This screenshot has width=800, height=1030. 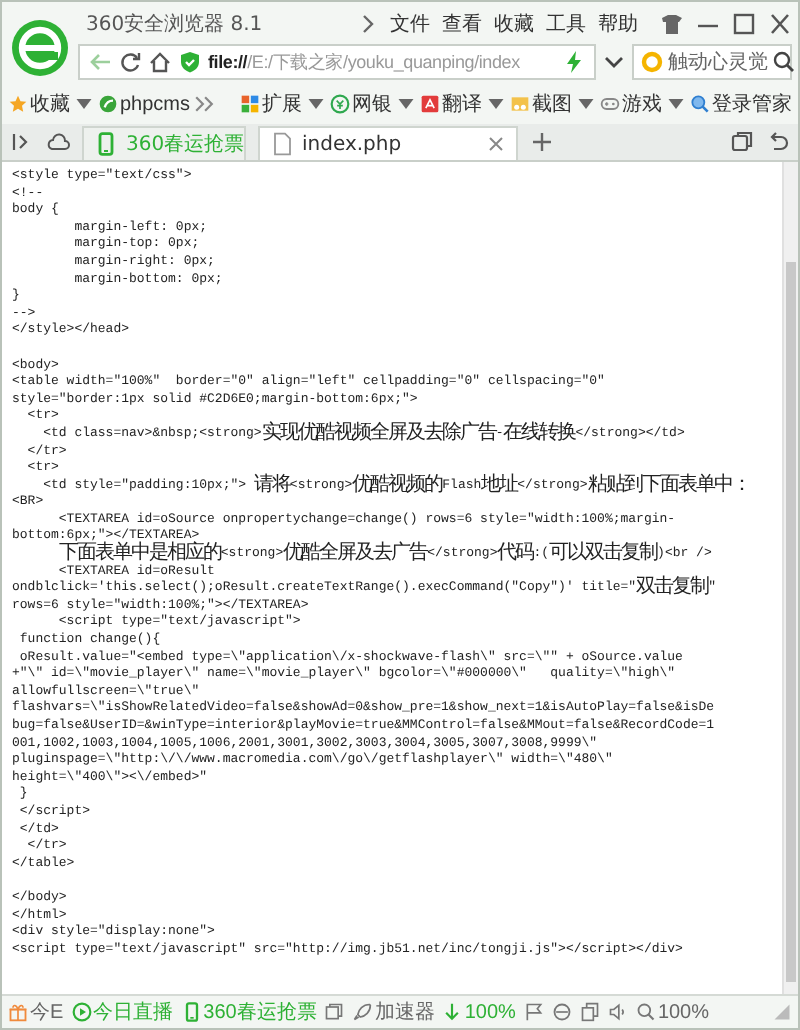 I want to click on bookmark-item: 收藏, so click(x=39, y=104).